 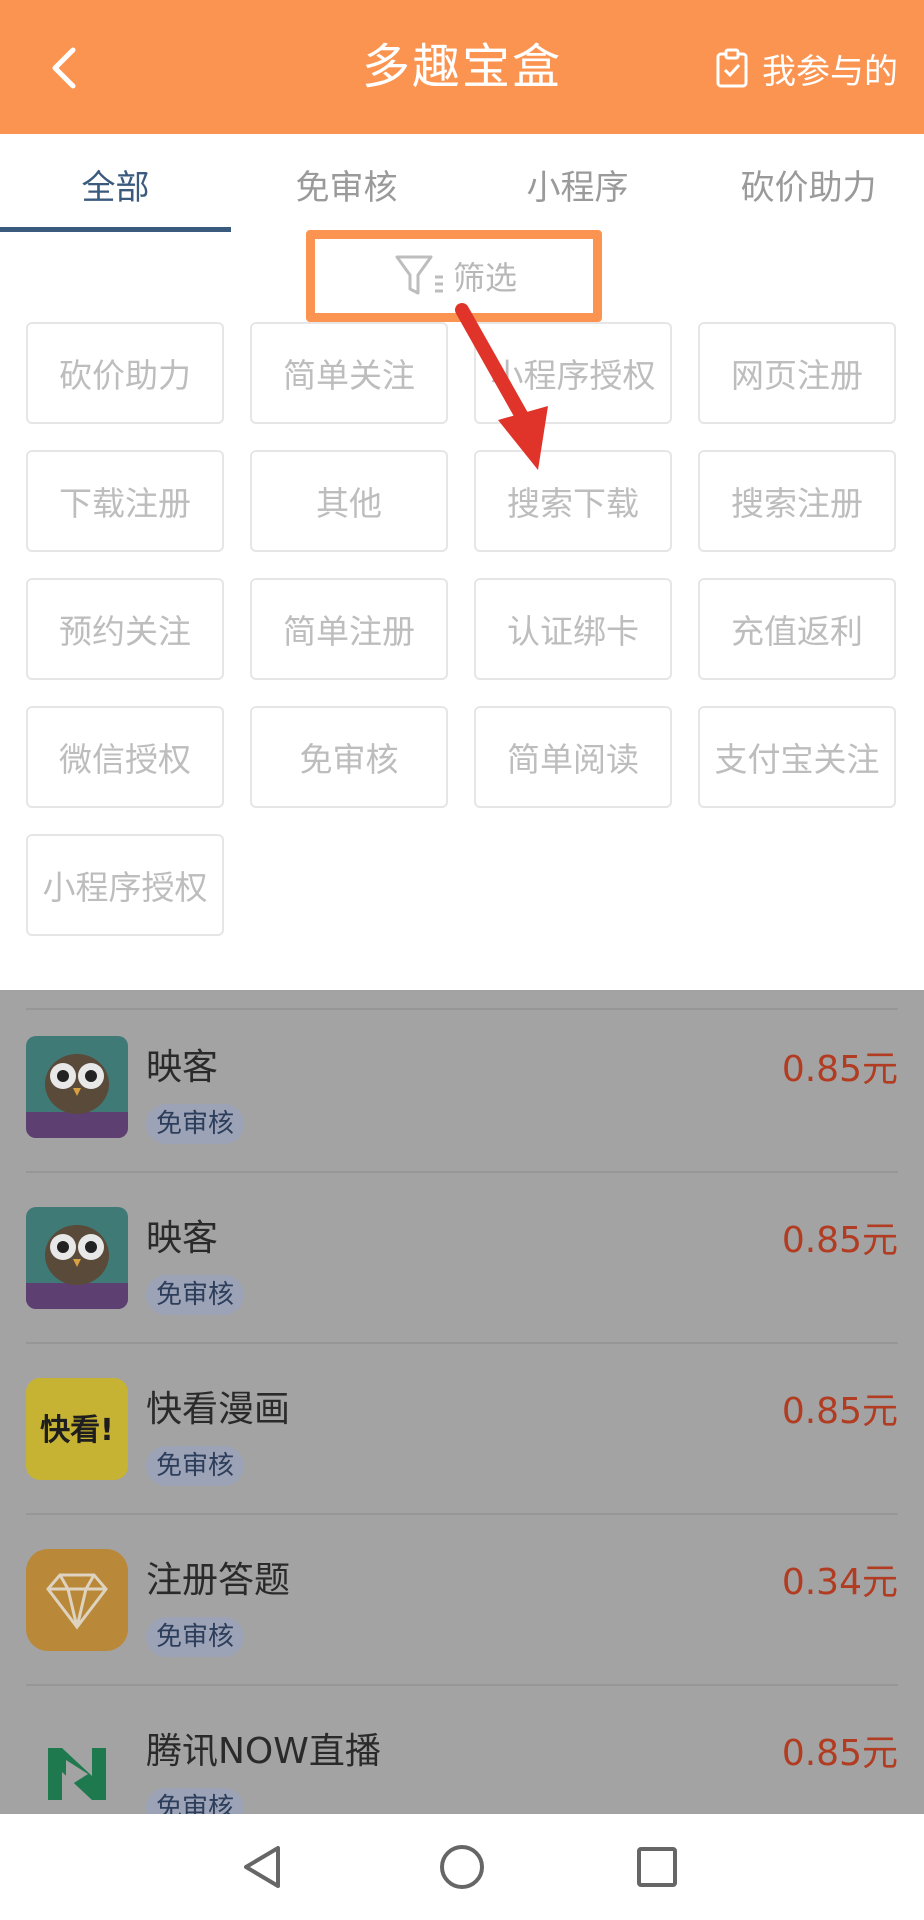 What do you see at coordinates (573, 757) in the screenshot?
I see `category-chip: 简单阅读` at bounding box center [573, 757].